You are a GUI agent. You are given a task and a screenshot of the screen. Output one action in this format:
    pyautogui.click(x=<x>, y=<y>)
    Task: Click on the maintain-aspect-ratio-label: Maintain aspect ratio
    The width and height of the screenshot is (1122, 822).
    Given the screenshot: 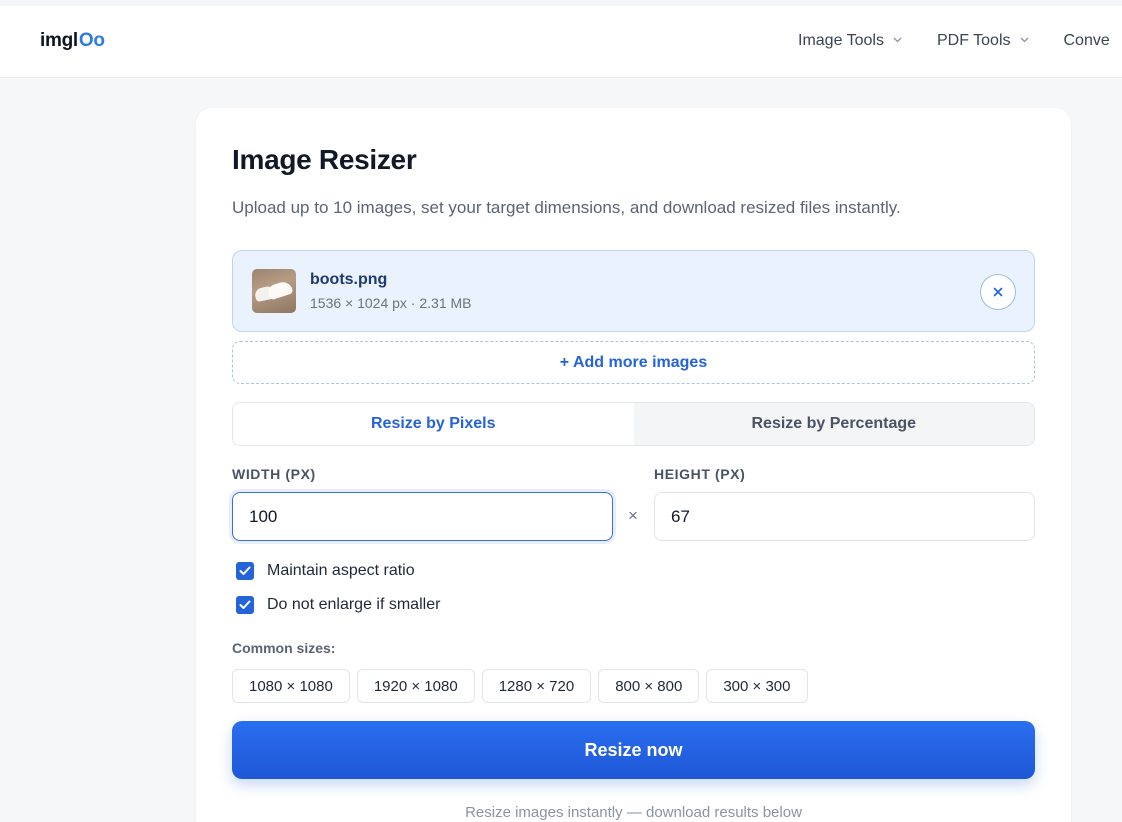 What is the action you would take?
    pyautogui.click(x=341, y=570)
    